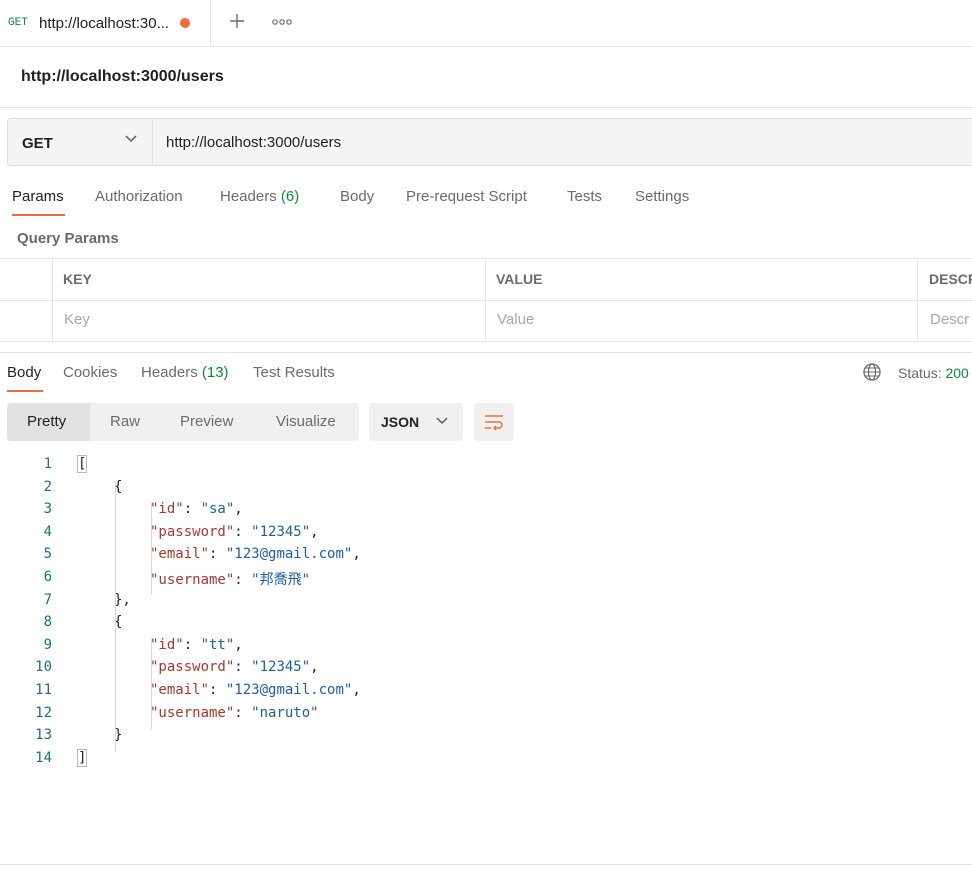  I want to click on view-mode-visualize: Visualize, so click(306, 421).